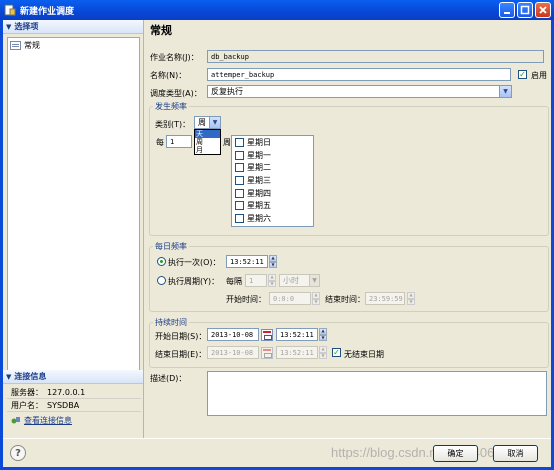 The height and width of the screenshot is (470, 554). I want to click on start-date-label: 开始日期(S)：, so click(181, 336).